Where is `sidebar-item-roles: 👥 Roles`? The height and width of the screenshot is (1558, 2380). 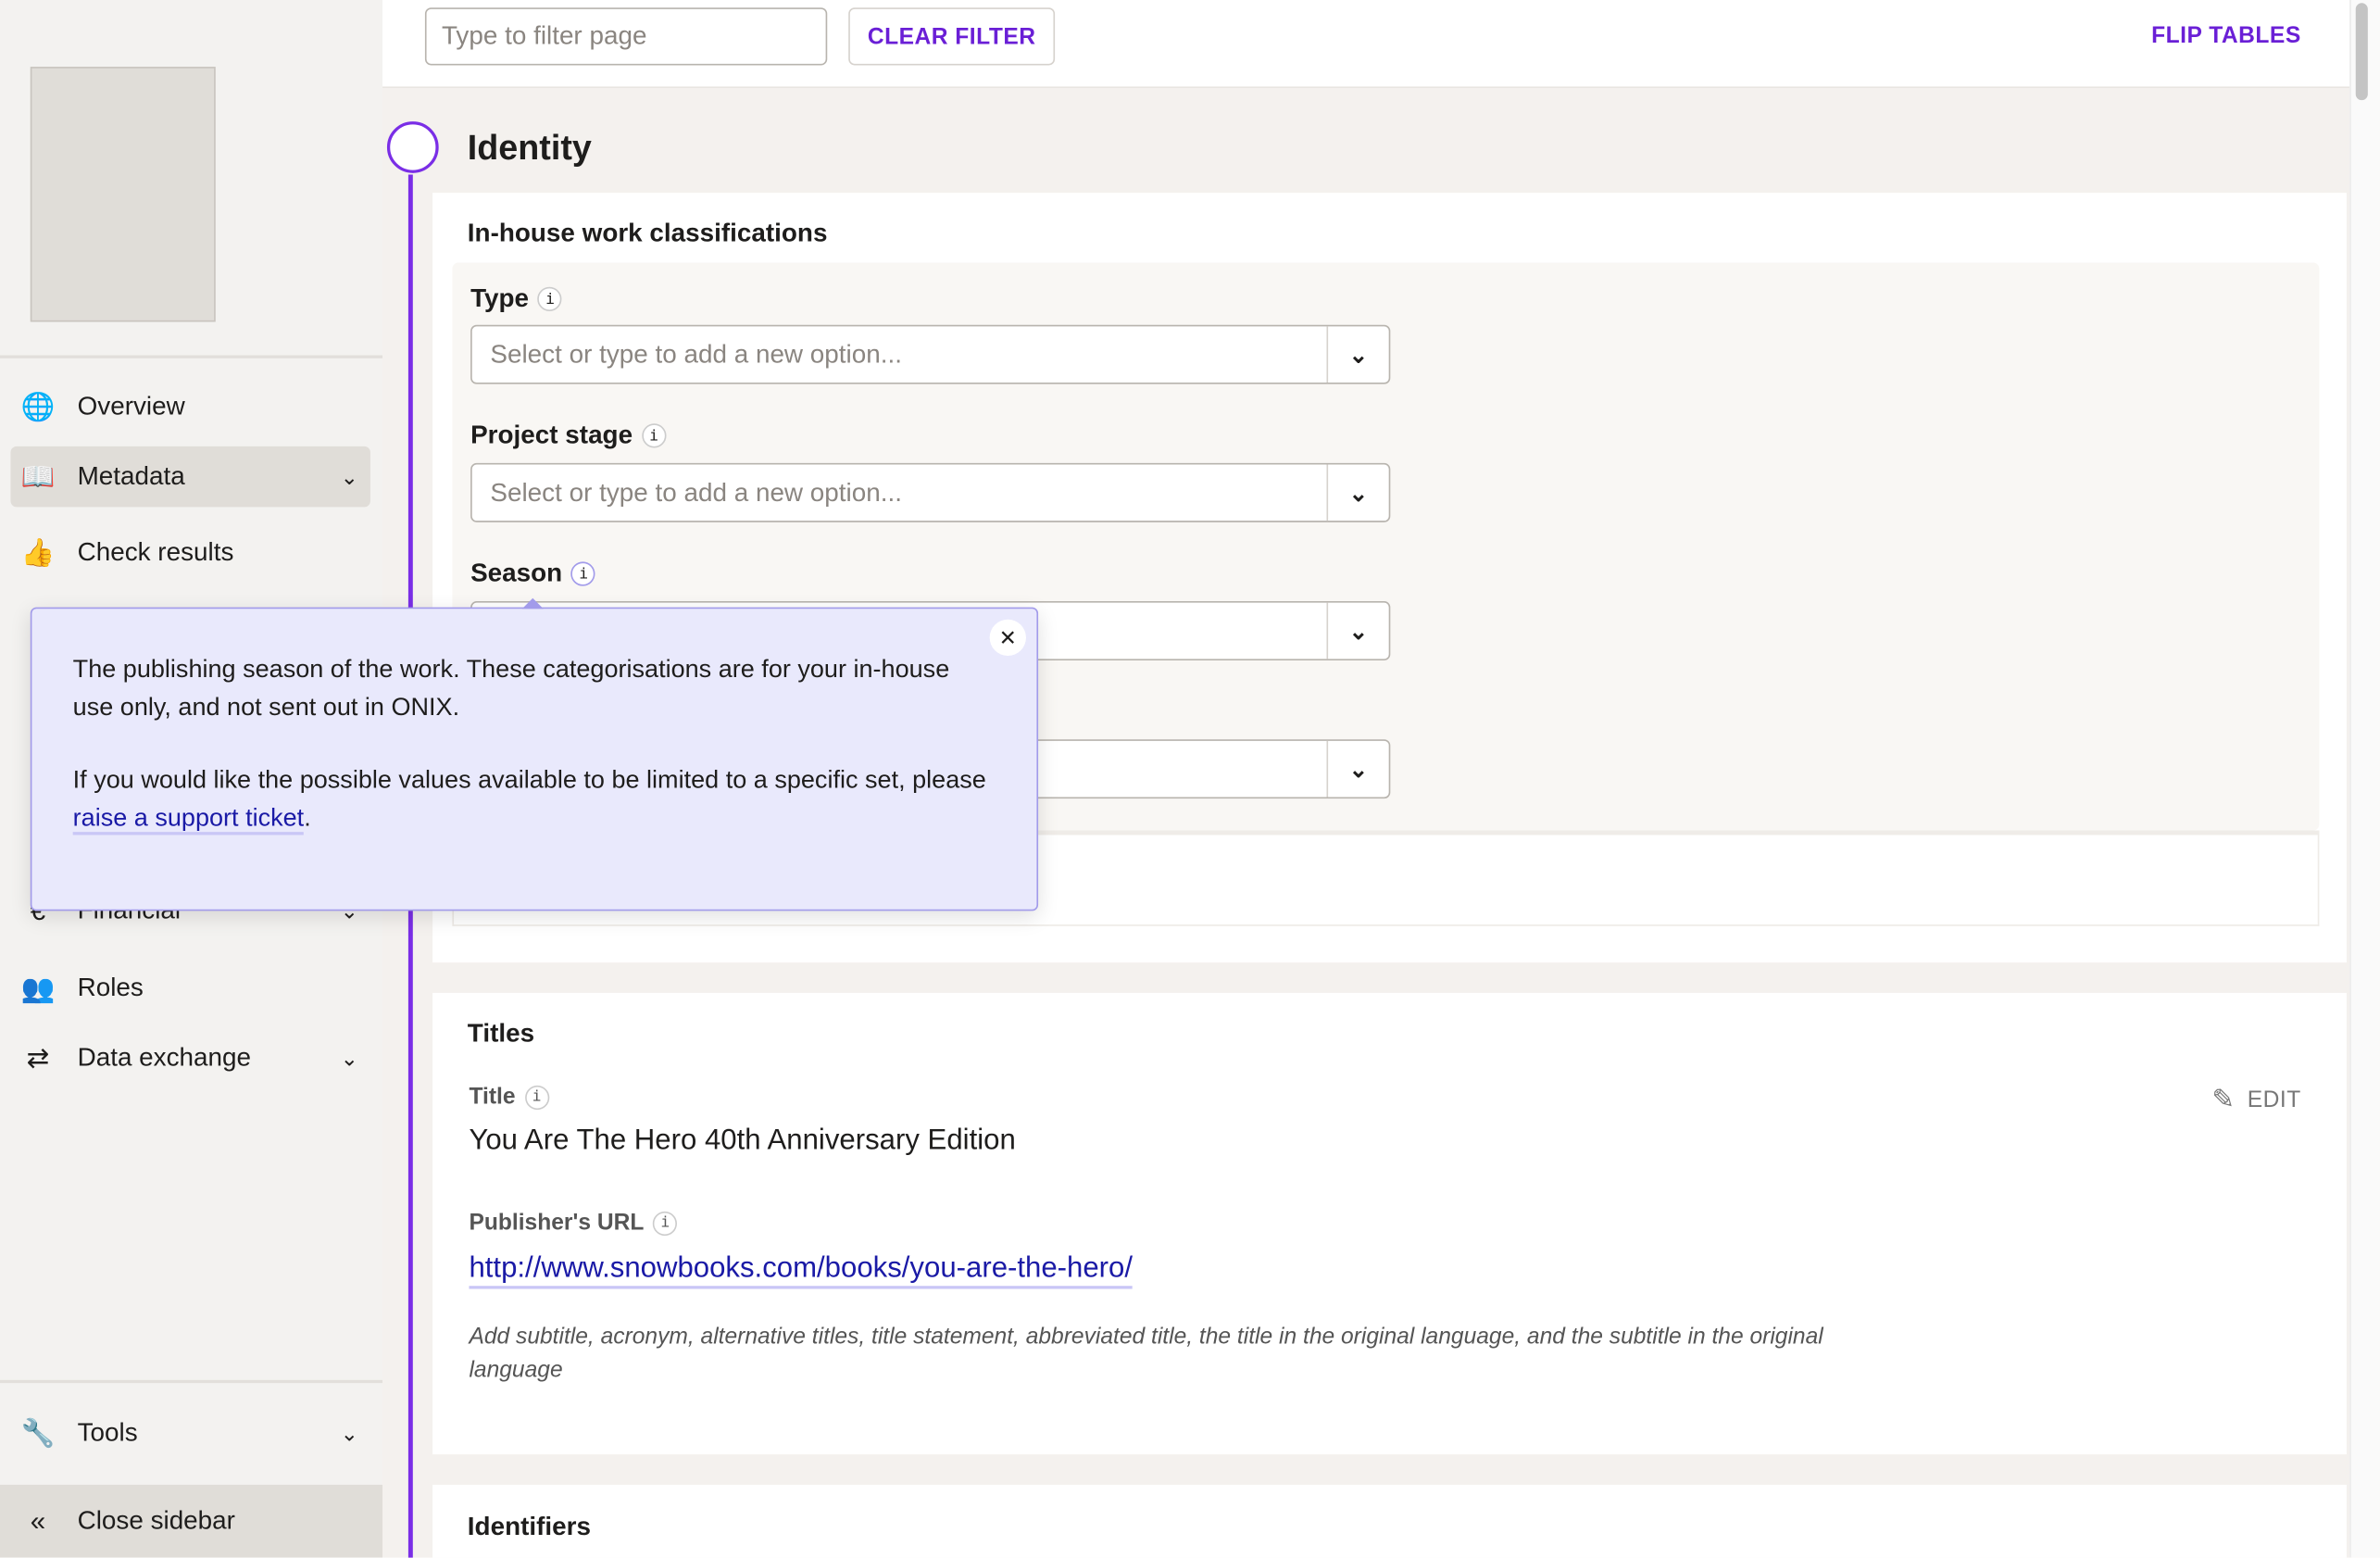 sidebar-item-roles: 👥 Roles is located at coordinates (190, 988).